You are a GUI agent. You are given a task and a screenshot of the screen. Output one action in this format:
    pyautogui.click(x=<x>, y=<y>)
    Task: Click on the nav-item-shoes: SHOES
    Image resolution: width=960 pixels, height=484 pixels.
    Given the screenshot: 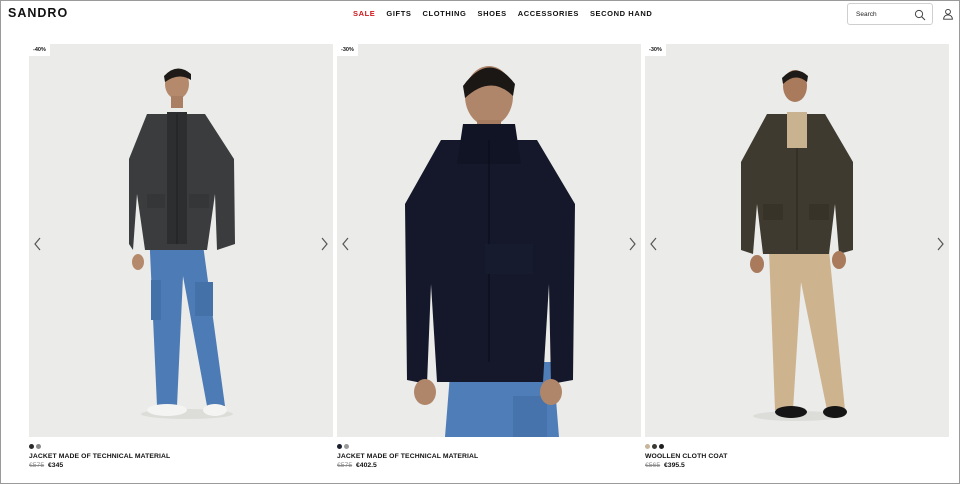 What is the action you would take?
    pyautogui.click(x=491, y=13)
    